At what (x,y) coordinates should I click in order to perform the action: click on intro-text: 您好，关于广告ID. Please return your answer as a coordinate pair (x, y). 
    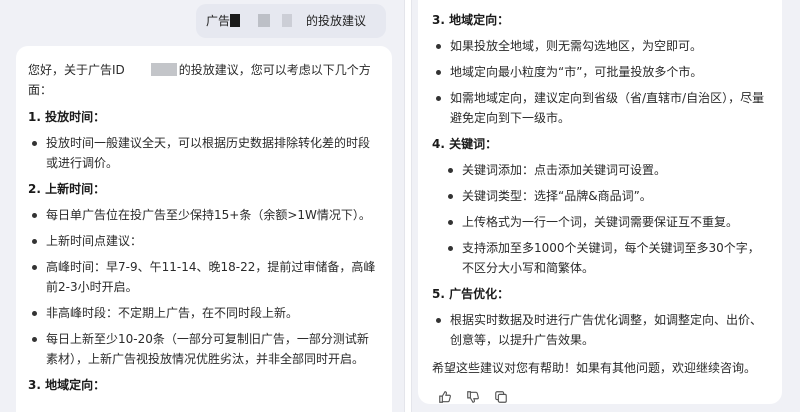
    Looking at the image, I should click on (76, 70).